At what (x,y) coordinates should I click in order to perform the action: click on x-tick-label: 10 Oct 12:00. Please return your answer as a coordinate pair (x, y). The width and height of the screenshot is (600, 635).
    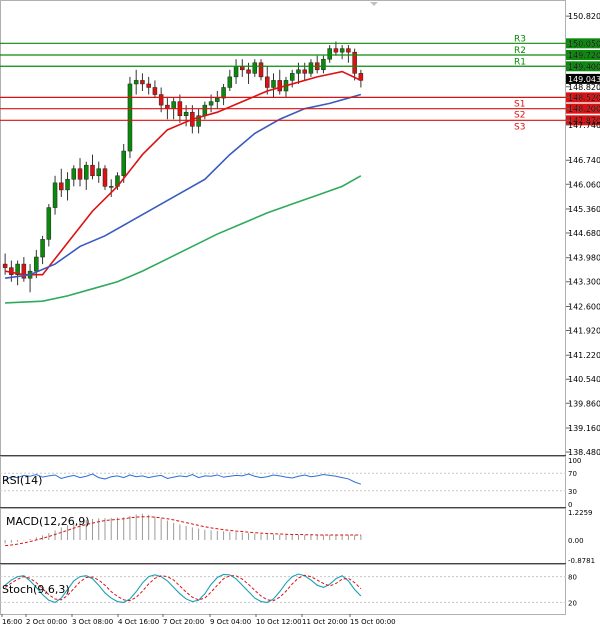
    Looking at the image, I should click on (279, 622).